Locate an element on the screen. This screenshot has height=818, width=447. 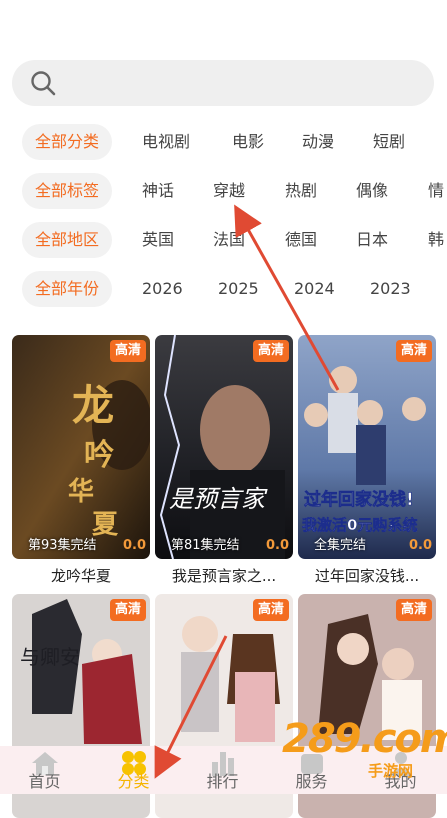
filter-region-option: 德国 is located at coordinates (301, 240).